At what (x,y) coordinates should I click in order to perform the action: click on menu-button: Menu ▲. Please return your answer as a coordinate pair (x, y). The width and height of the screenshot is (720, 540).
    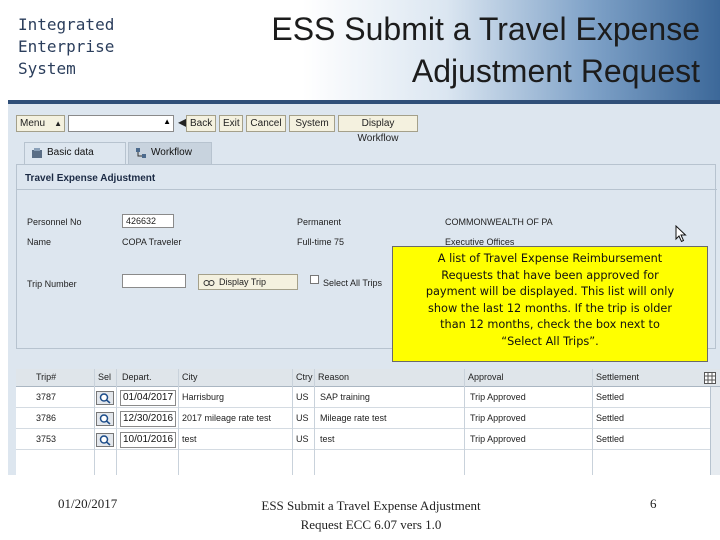
    Looking at the image, I should click on (40, 123).